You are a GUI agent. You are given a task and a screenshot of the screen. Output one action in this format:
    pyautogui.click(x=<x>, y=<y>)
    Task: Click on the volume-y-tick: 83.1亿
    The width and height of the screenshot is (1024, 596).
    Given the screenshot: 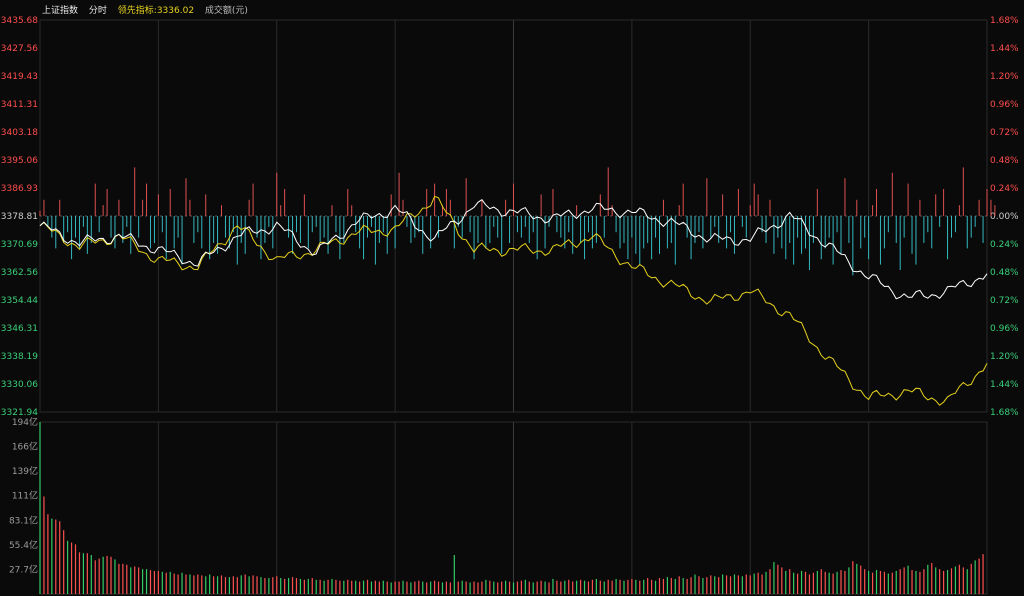 What is the action you would take?
    pyautogui.click(x=23, y=520)
    